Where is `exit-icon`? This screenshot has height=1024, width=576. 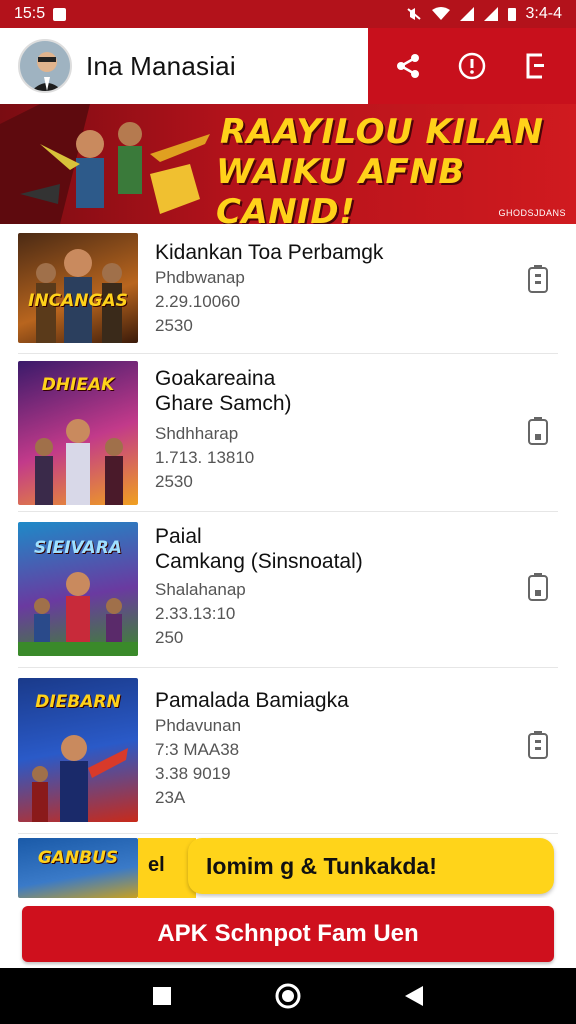
exit-icon is located at coordinates (535, 66).